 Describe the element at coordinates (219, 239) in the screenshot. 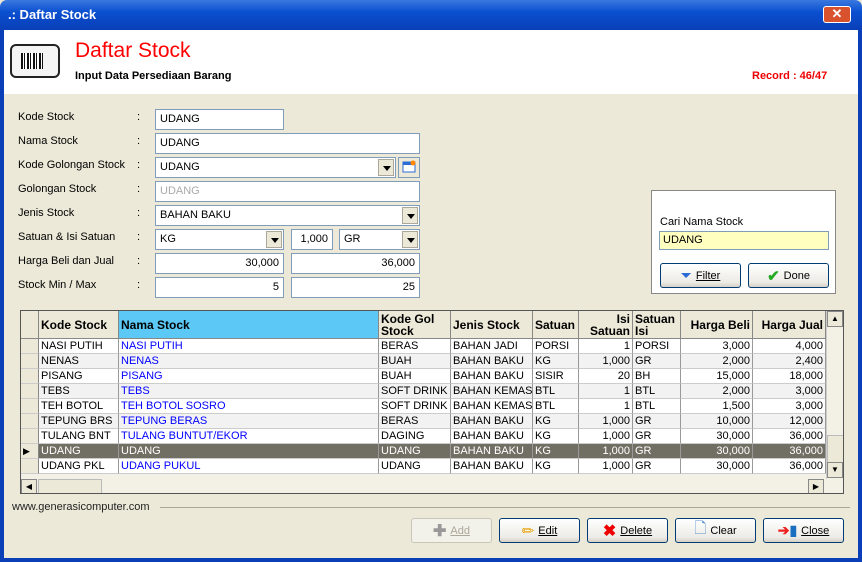

I see `satuan-select: KG` at that location.